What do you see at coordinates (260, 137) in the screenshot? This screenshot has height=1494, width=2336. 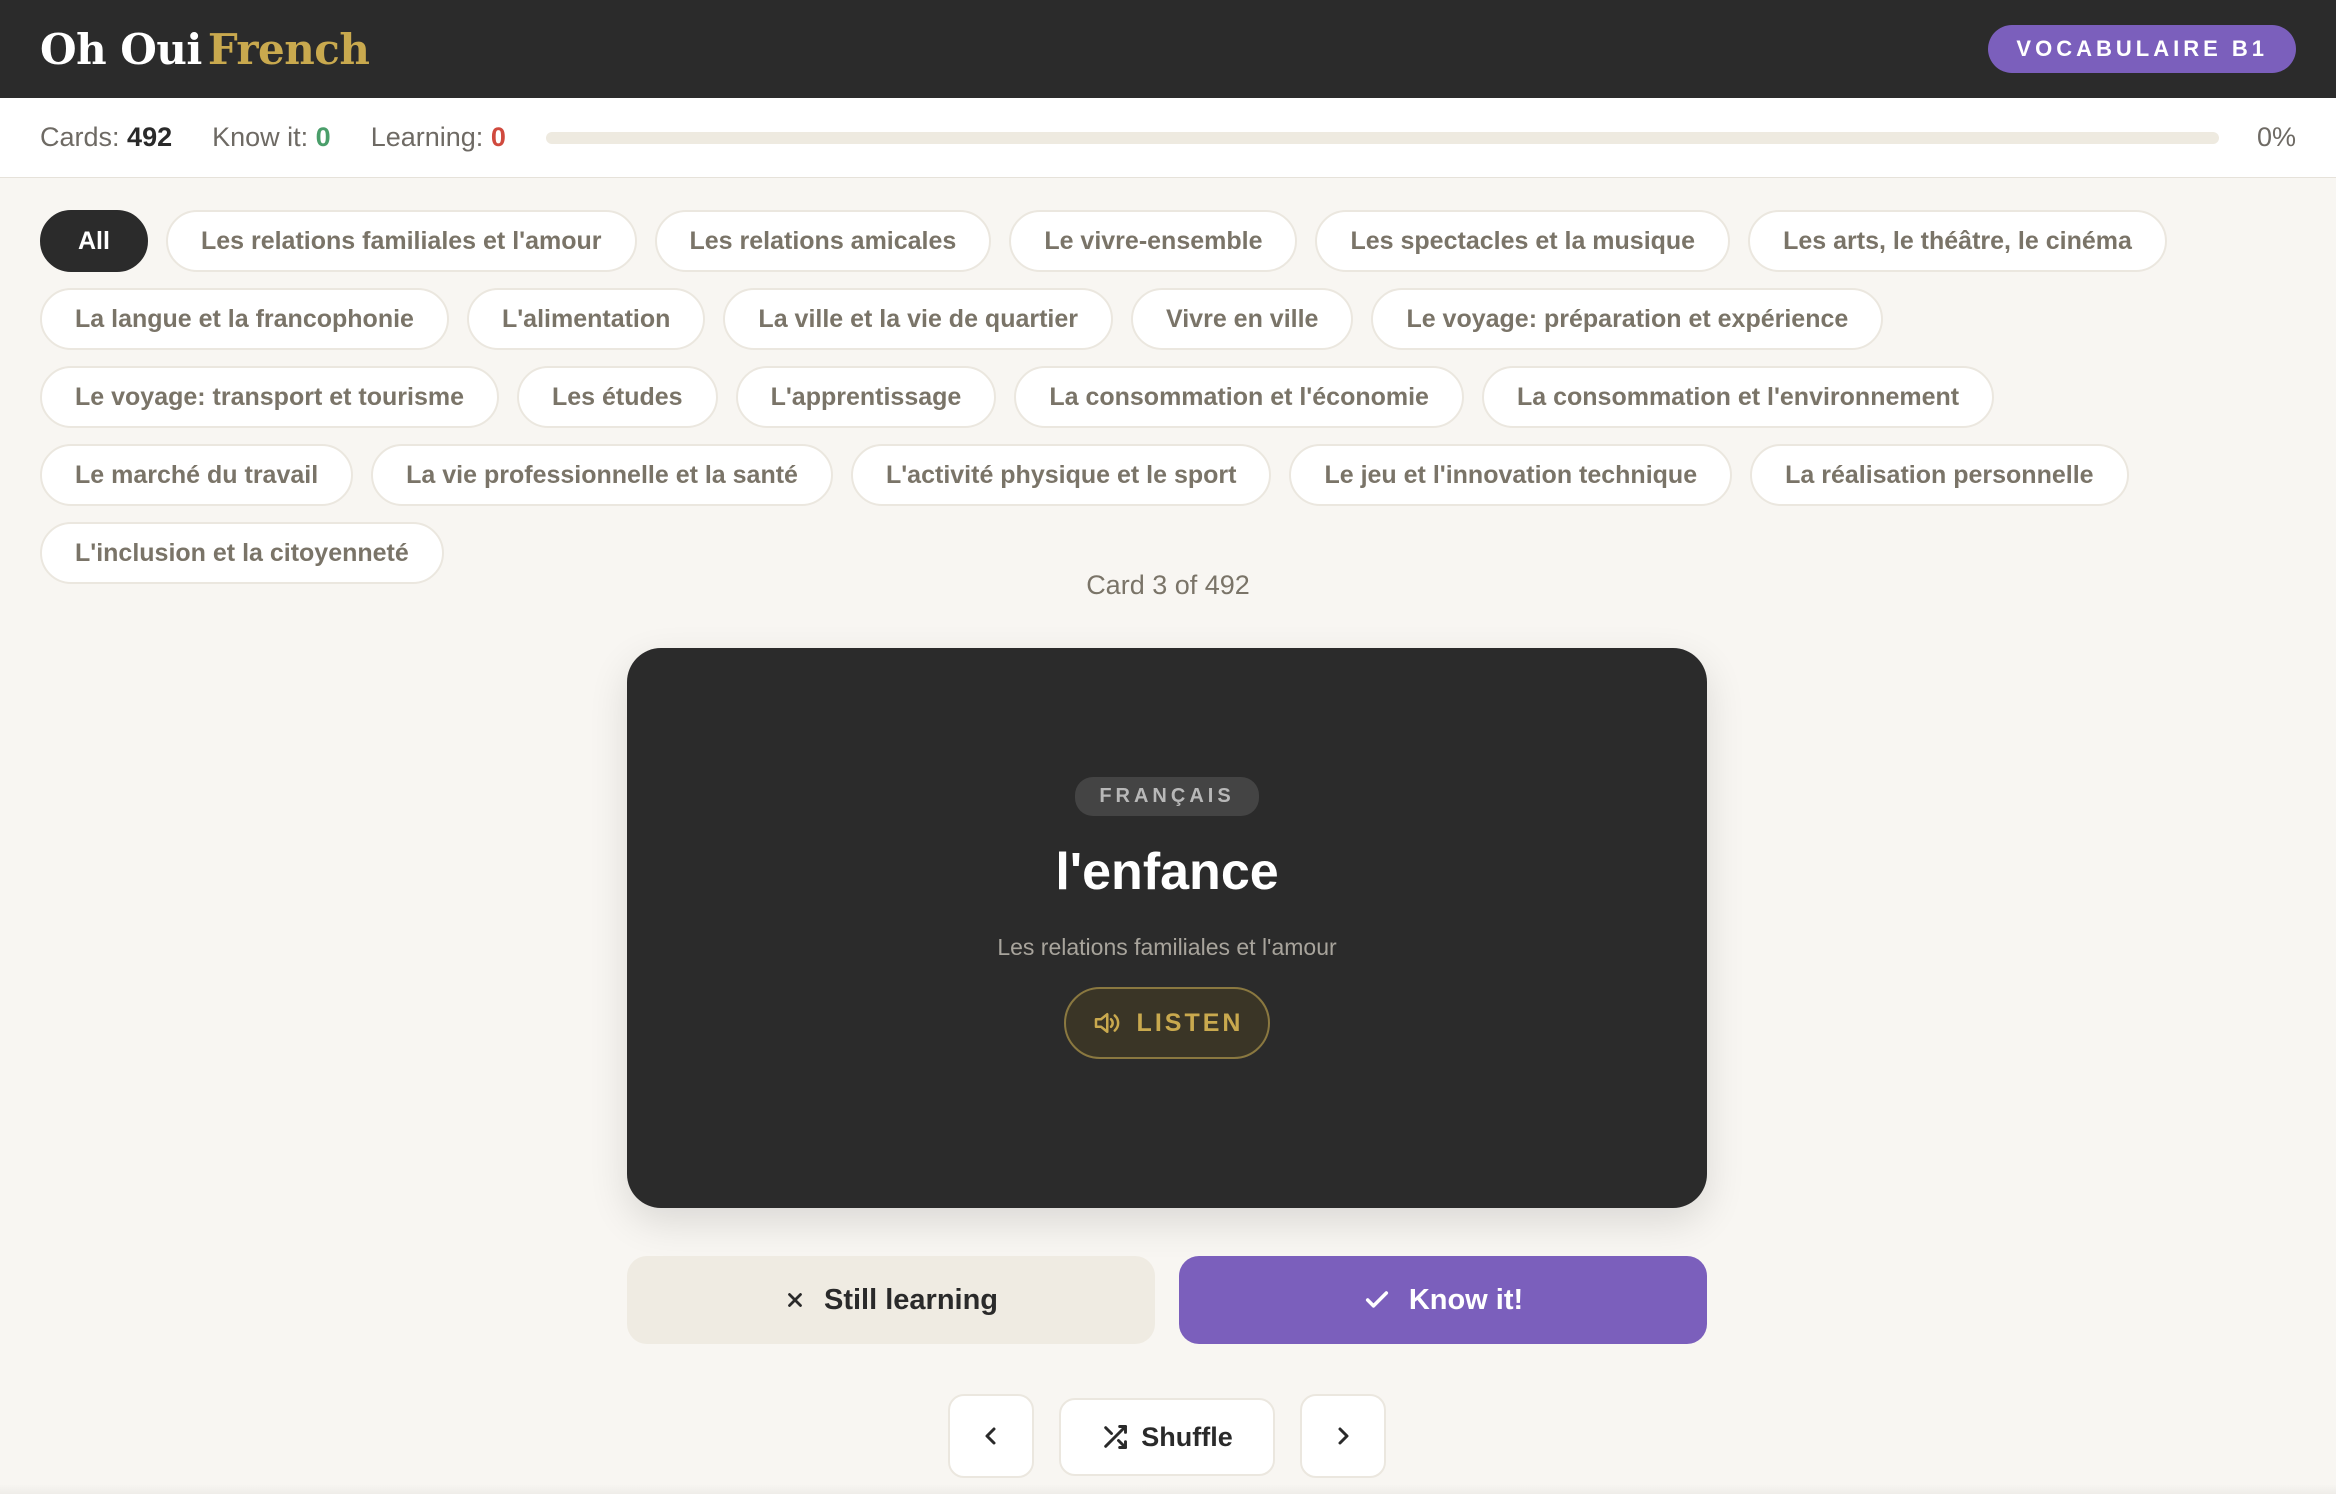 I see `know-label: Know it:` at bounding box center [260, 137].